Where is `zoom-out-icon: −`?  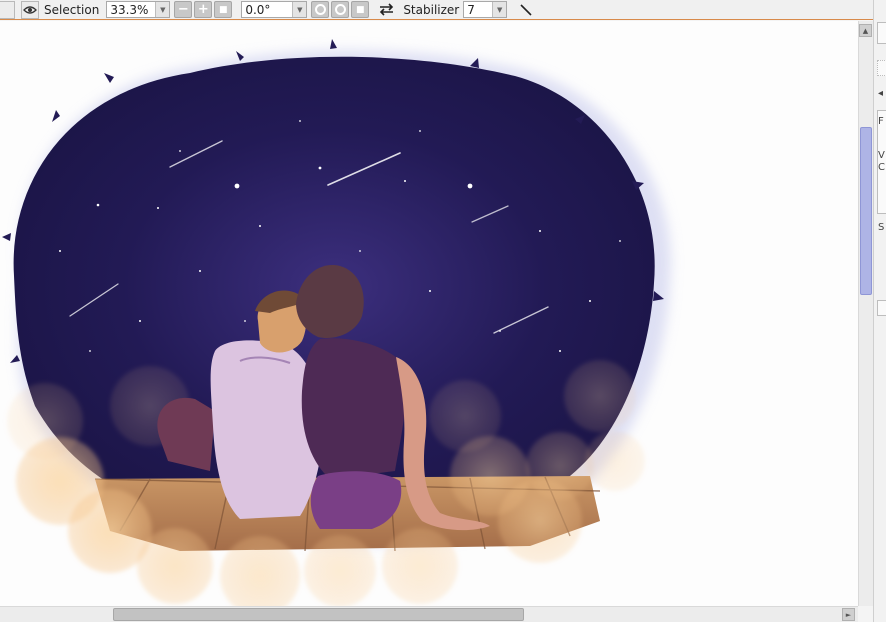
zoom-out-icon: − is located at coordinates (183, 9).